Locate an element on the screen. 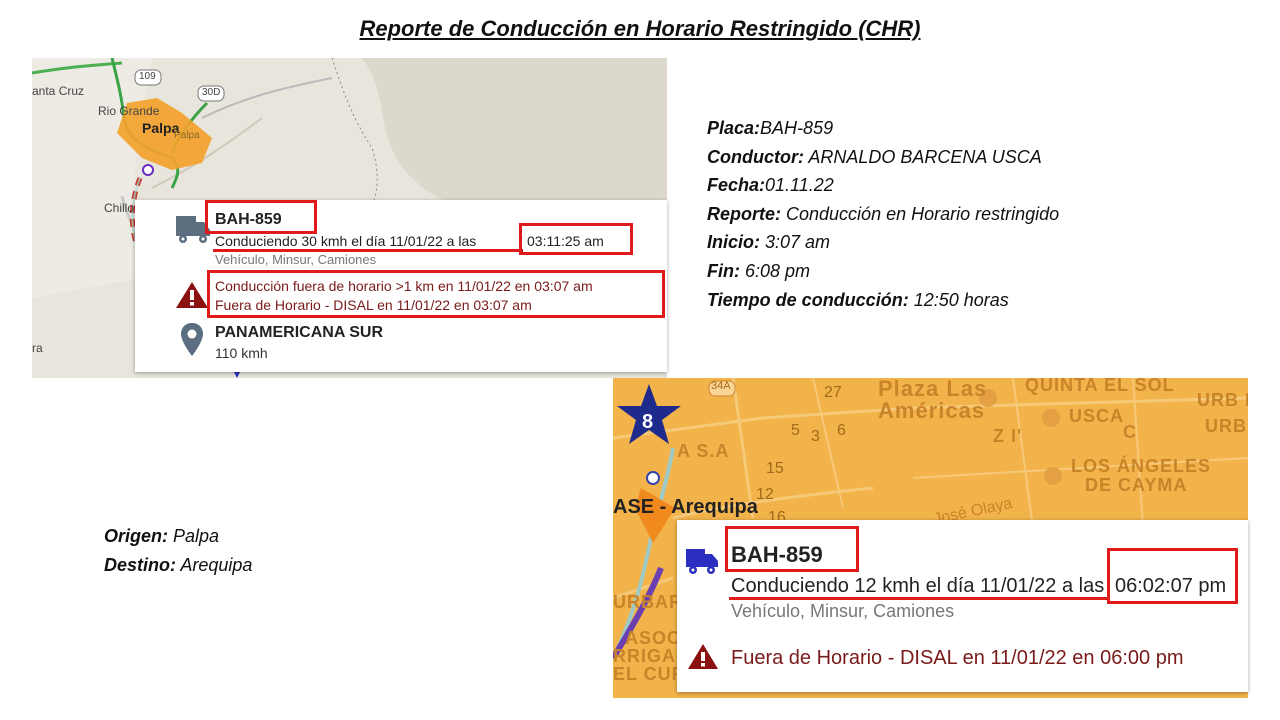 The image size is (1280, 720). road-speed: 110 kmh is located at coordinates (241, 353).